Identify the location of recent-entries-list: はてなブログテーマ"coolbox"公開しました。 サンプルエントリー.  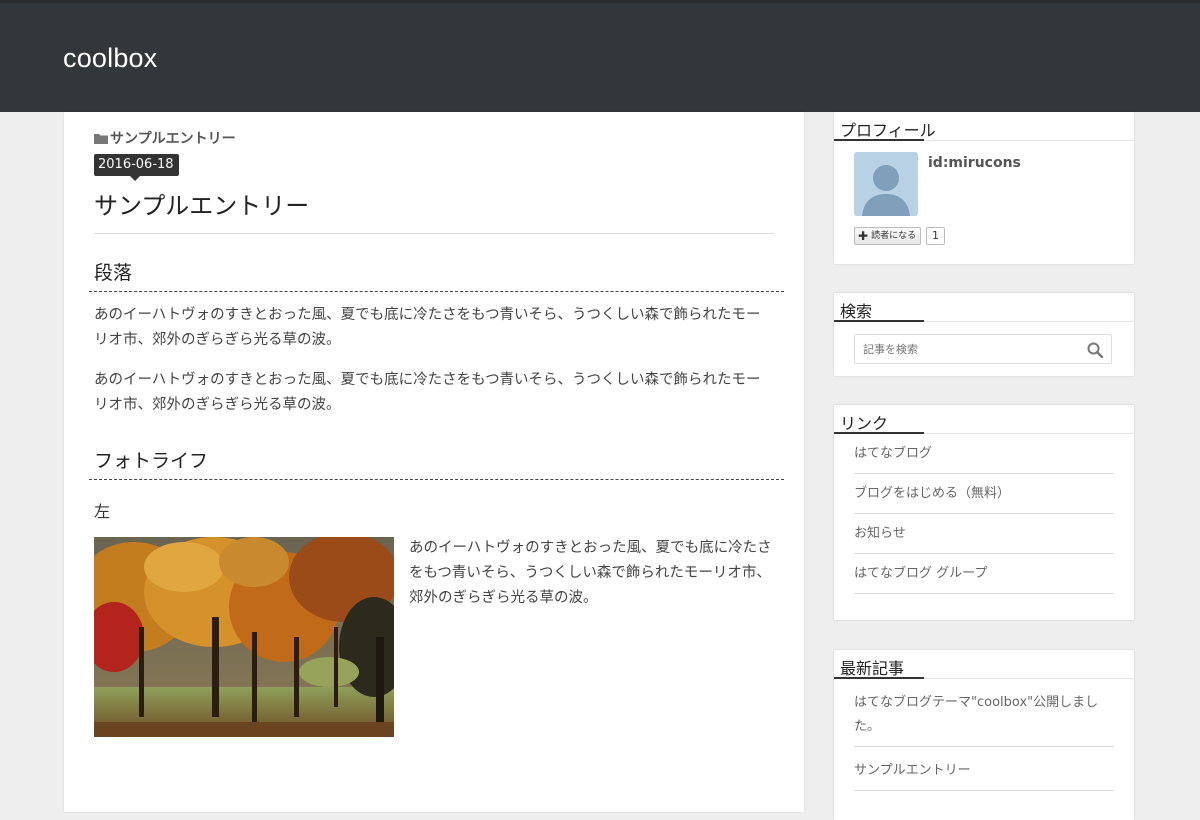
(984, 735).